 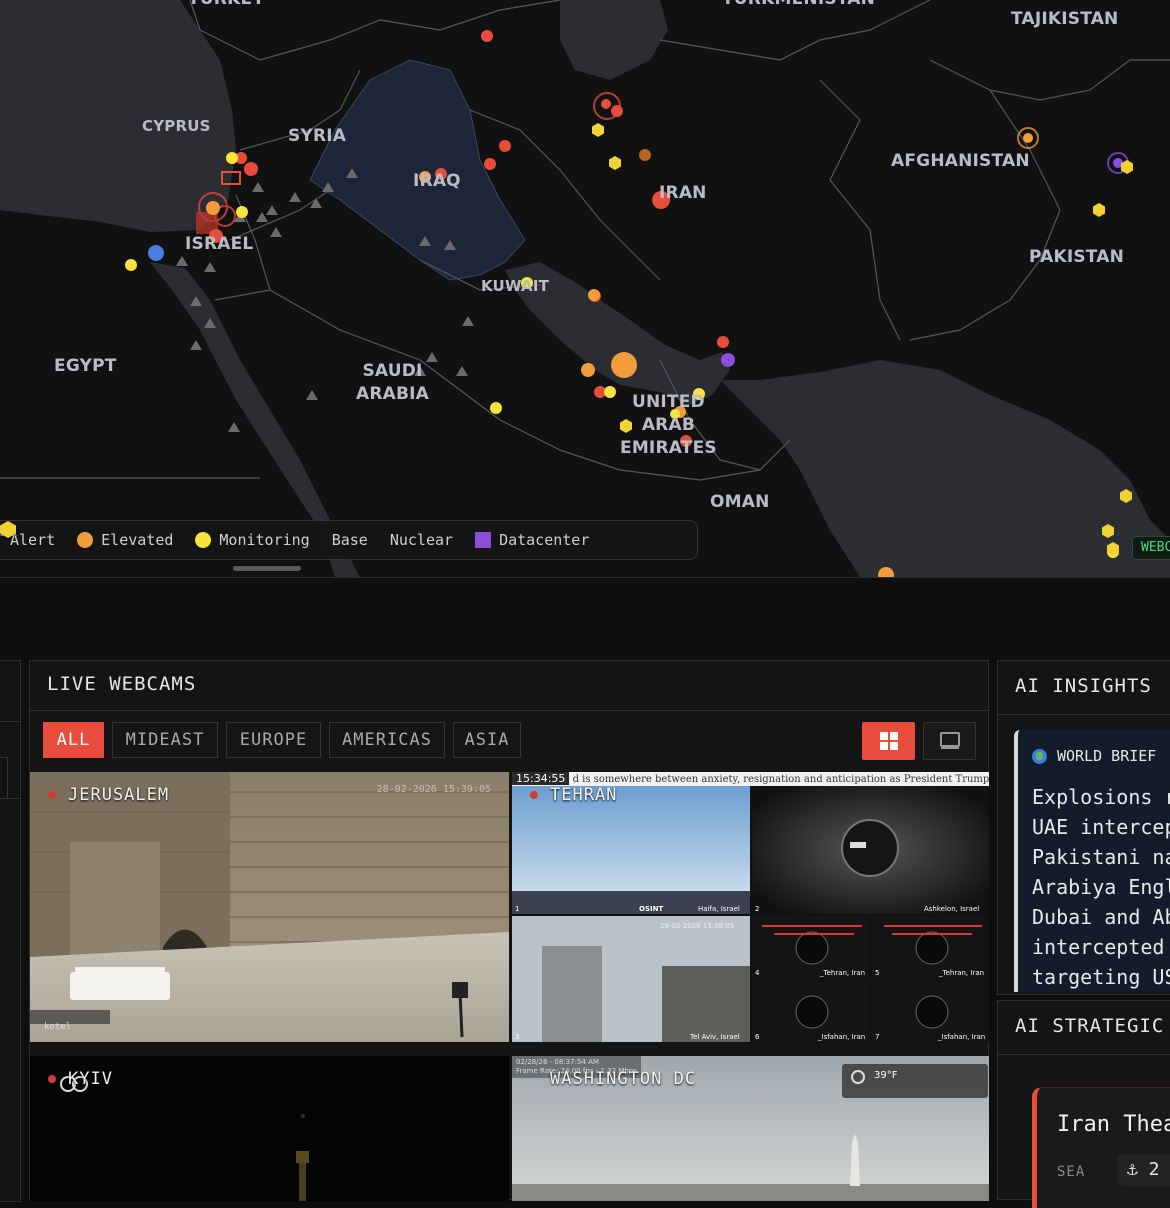 What do you see at coordinates (273, 740) in the screenshot?
I see `tab-europe: EUROPE` at bounding box center [273, 740].